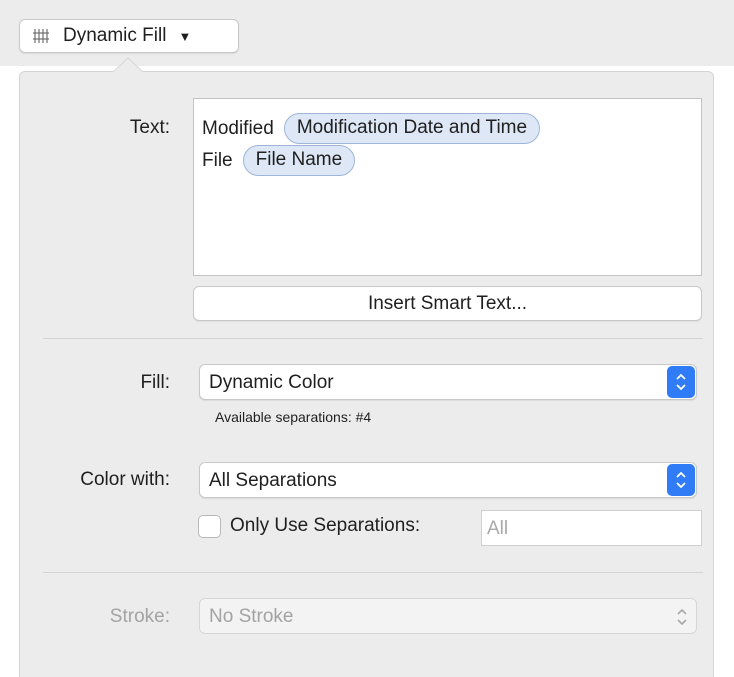 This screenshot has height=677, width=734. What do you see at coordinates (217, 160) in the screenshot?
I see `text-line-prefix: File` at bounding box center [217, 160].